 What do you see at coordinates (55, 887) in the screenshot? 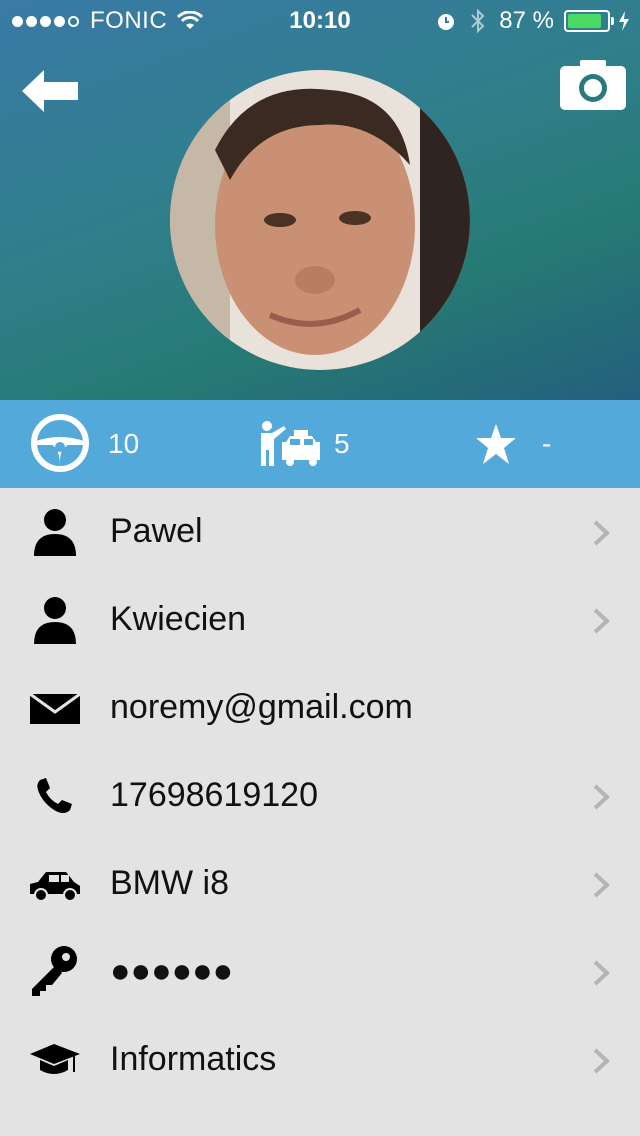
I see `car-icon` at bounding box center [55, 887].